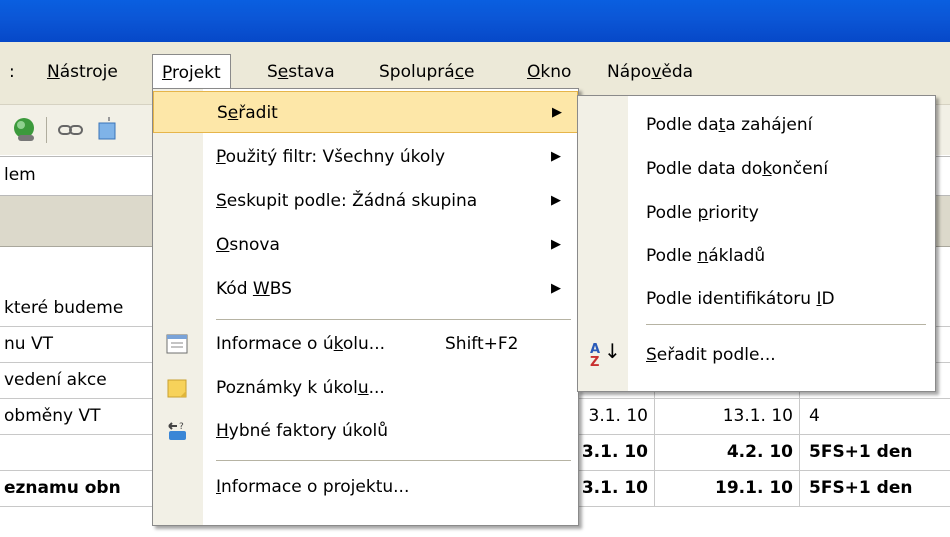 This screenshot has width=950, height=537. I want to click on task-info-icon, so click(177, 344).